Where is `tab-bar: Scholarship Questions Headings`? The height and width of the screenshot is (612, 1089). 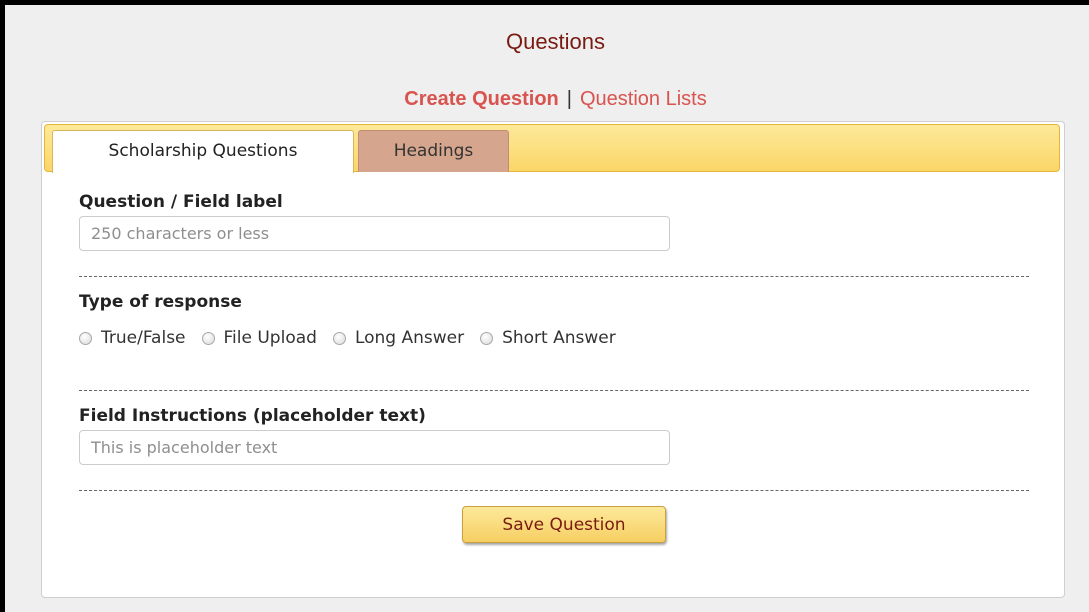
tab-bar: Scholarship Questions Headings is located at coordinates (552, 148).